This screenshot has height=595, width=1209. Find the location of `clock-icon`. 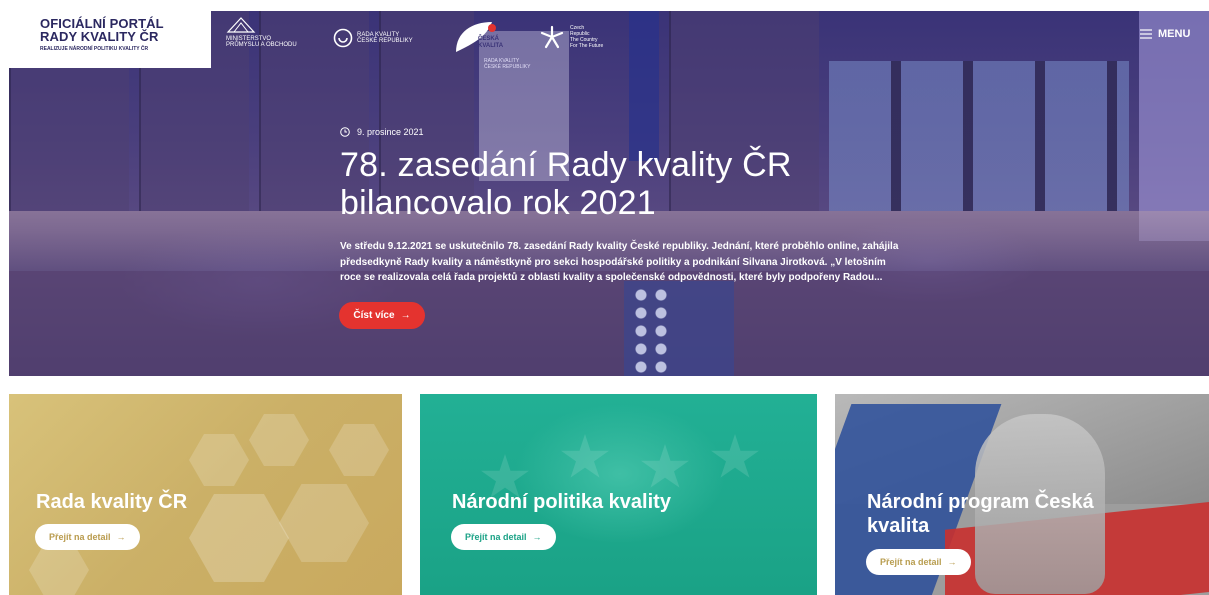

clock-icon is located at coordinates (345, 132).